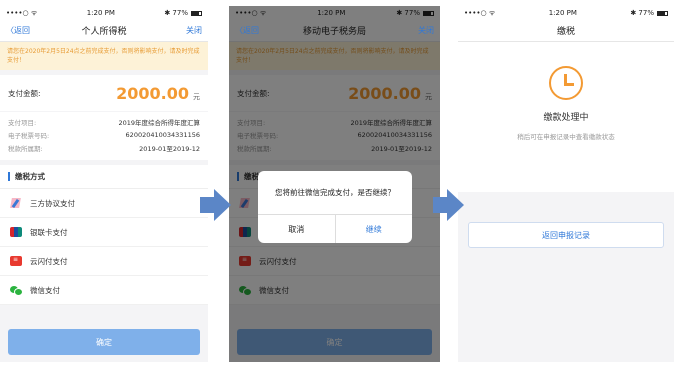  Describe the element at coordinates (104, 177) in the screenshot. I see `payment-methods-heading: 缴税方式` at that location.